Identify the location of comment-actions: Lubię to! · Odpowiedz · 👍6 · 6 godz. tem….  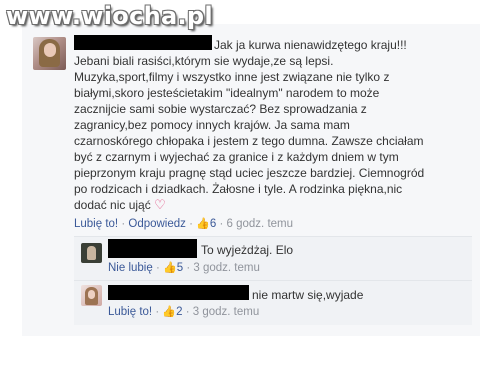
(183, 224).